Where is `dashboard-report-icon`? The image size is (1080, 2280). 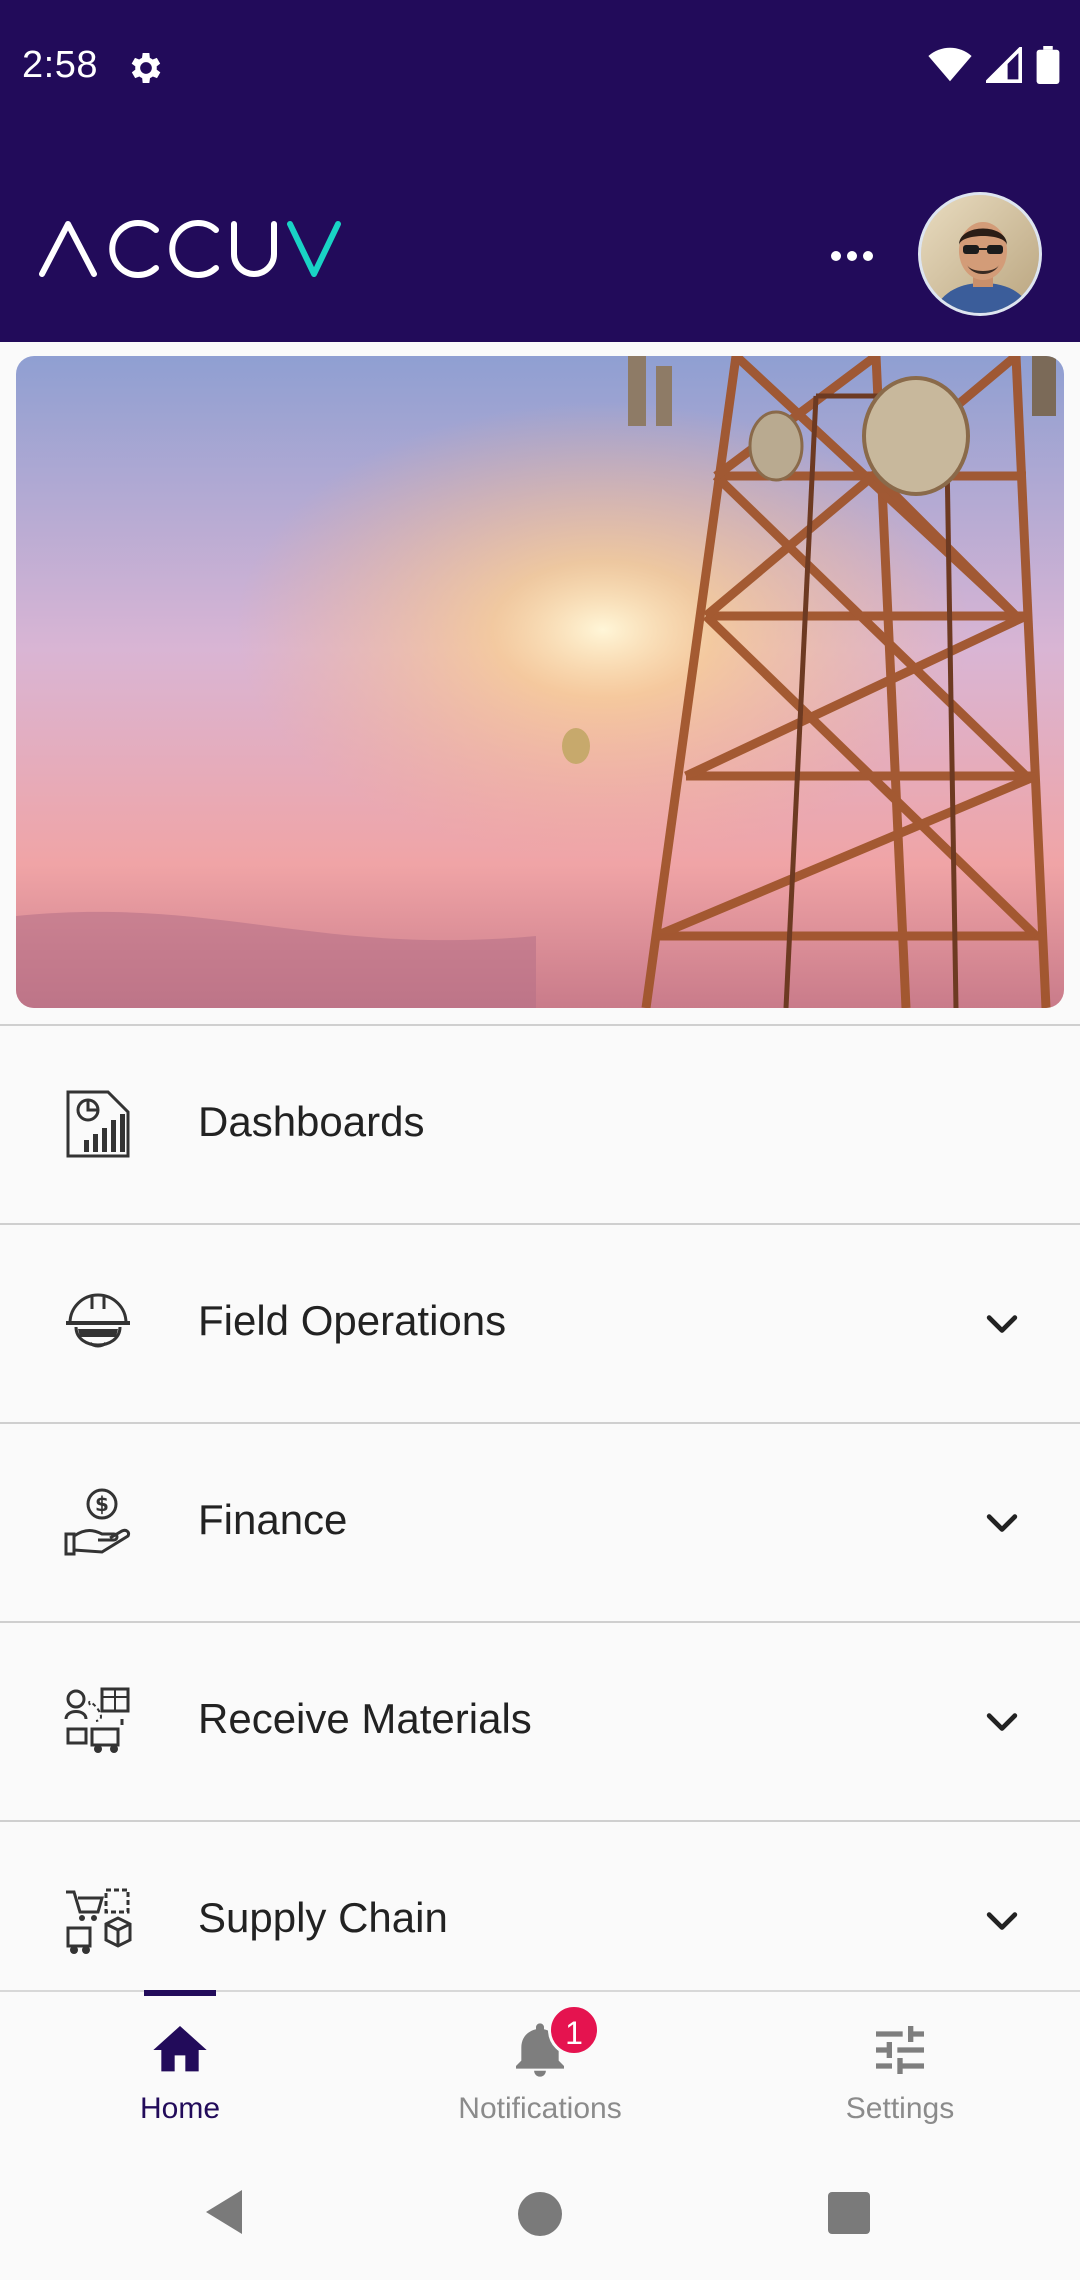
dashboard-report-icon is located at coordinates (98, 1124).